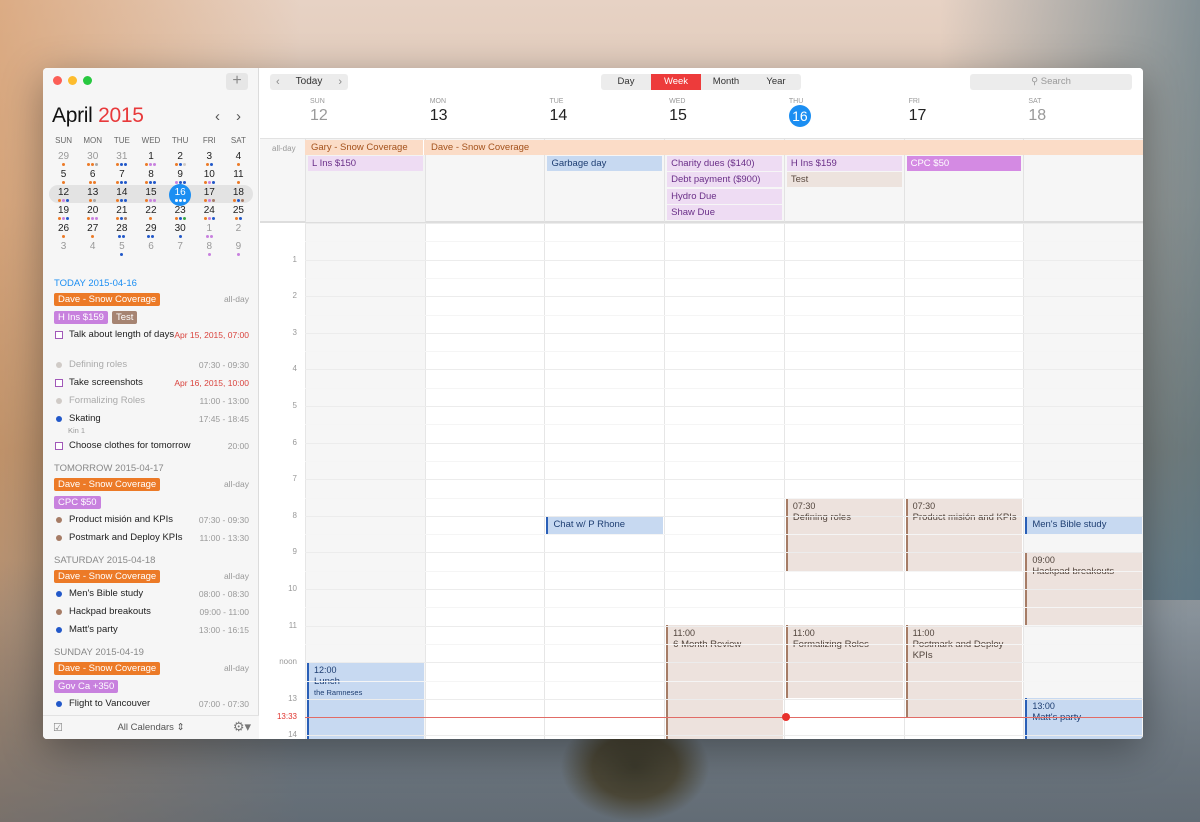 This screenshot has height=822, width=1200. I want to click on multi-day-event-gary: Gary - Snow Coverage, so click(365, 147).